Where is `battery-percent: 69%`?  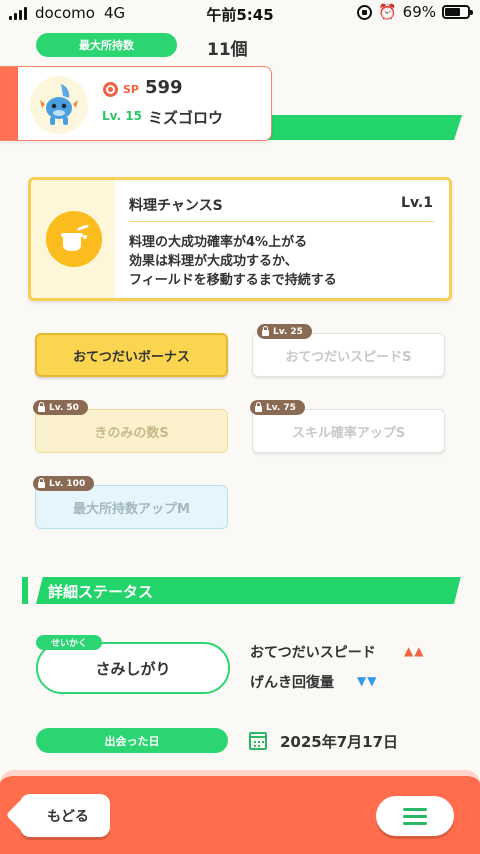 battery-percent: 69% is located at coordinates (419, 12).